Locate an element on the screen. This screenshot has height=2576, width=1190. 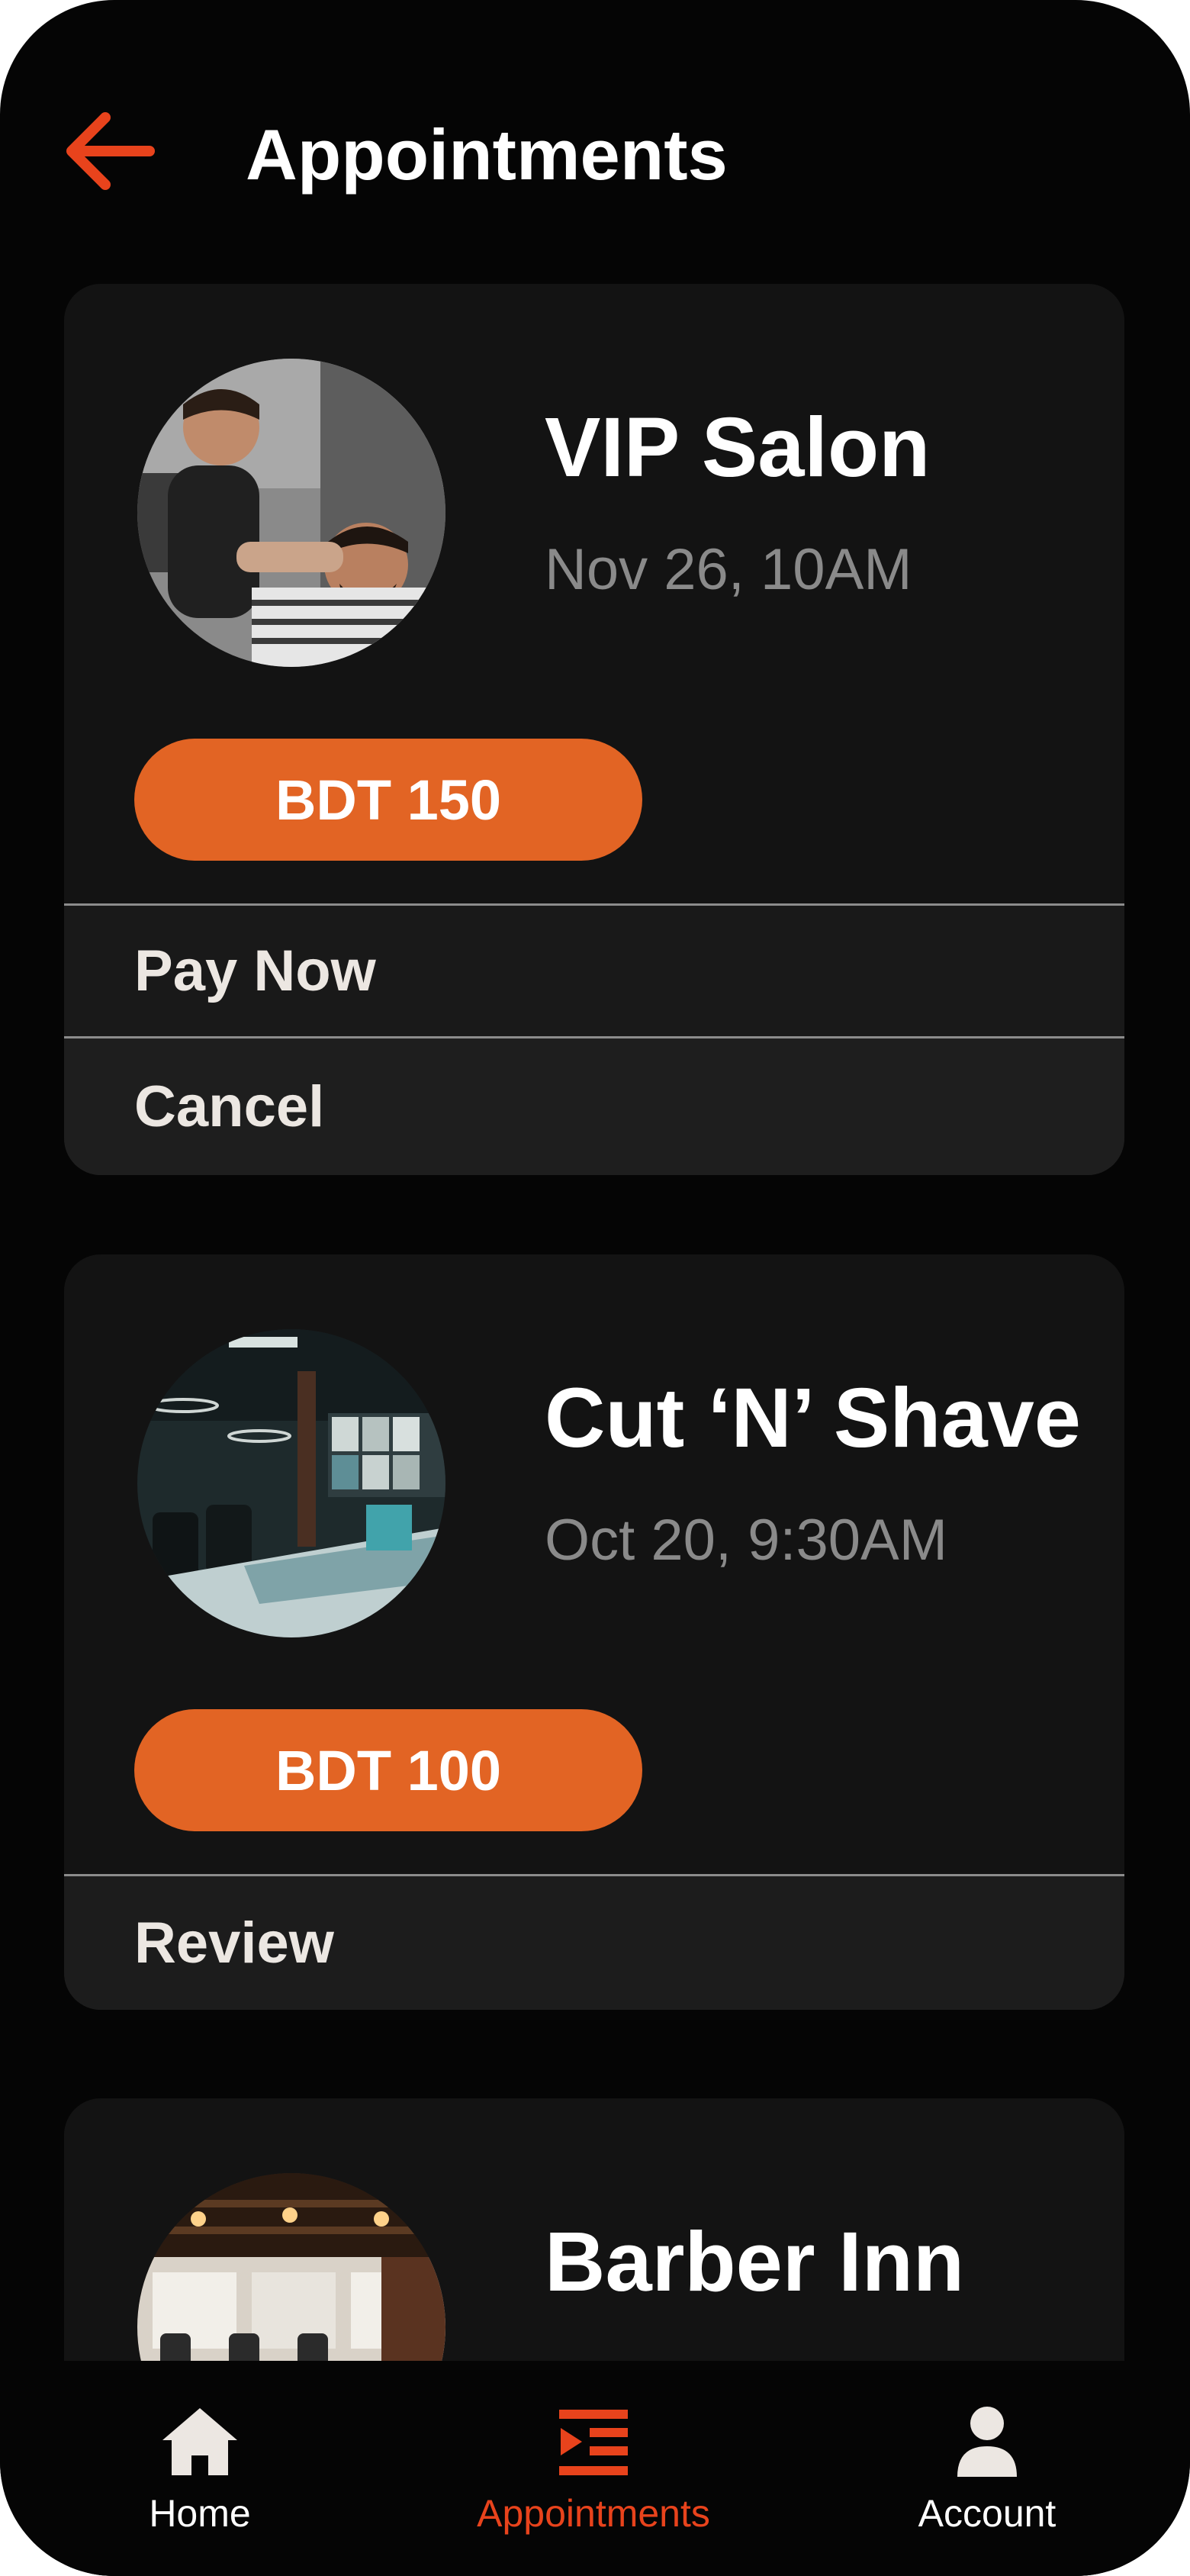
appointment-date: Nov 26, 10AM is located at coordinates (728, 569).